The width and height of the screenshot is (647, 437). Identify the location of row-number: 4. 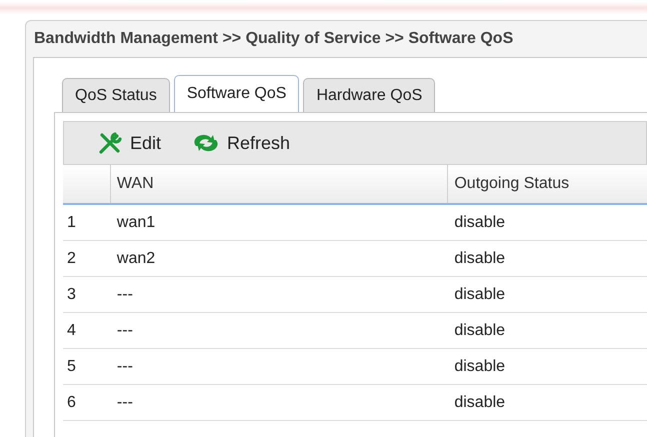
(71, 330).